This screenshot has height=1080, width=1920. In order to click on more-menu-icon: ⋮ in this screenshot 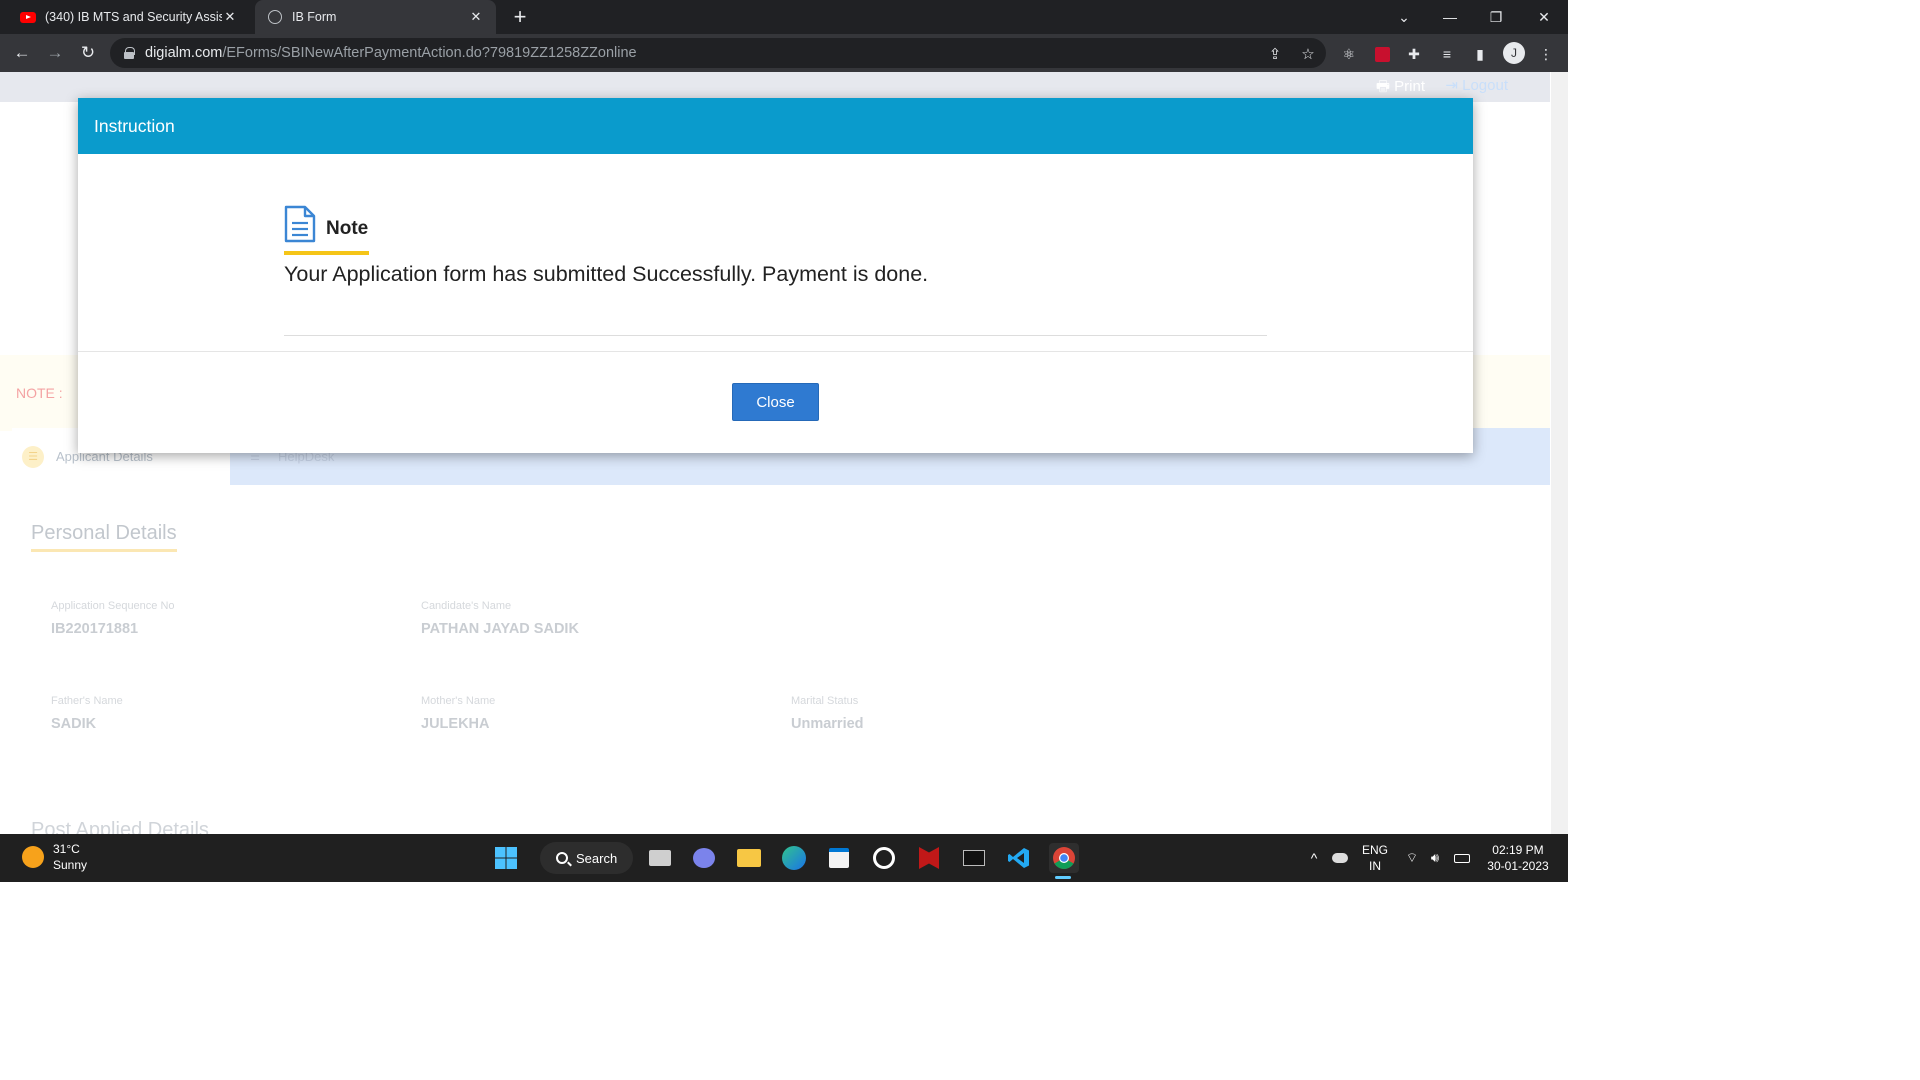, I will do `click(1546, 54)`.